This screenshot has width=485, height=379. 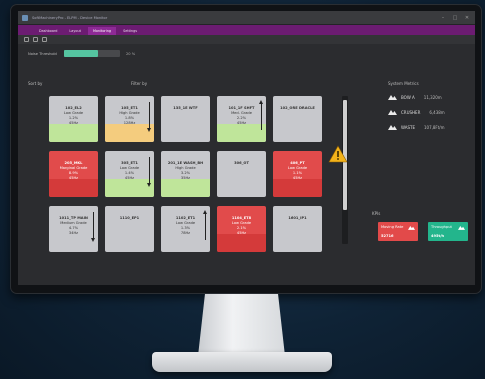 What do you see at coordinates (26, 39) in the screenshot?
I see `home-icon` at bounding box center [26, 39].